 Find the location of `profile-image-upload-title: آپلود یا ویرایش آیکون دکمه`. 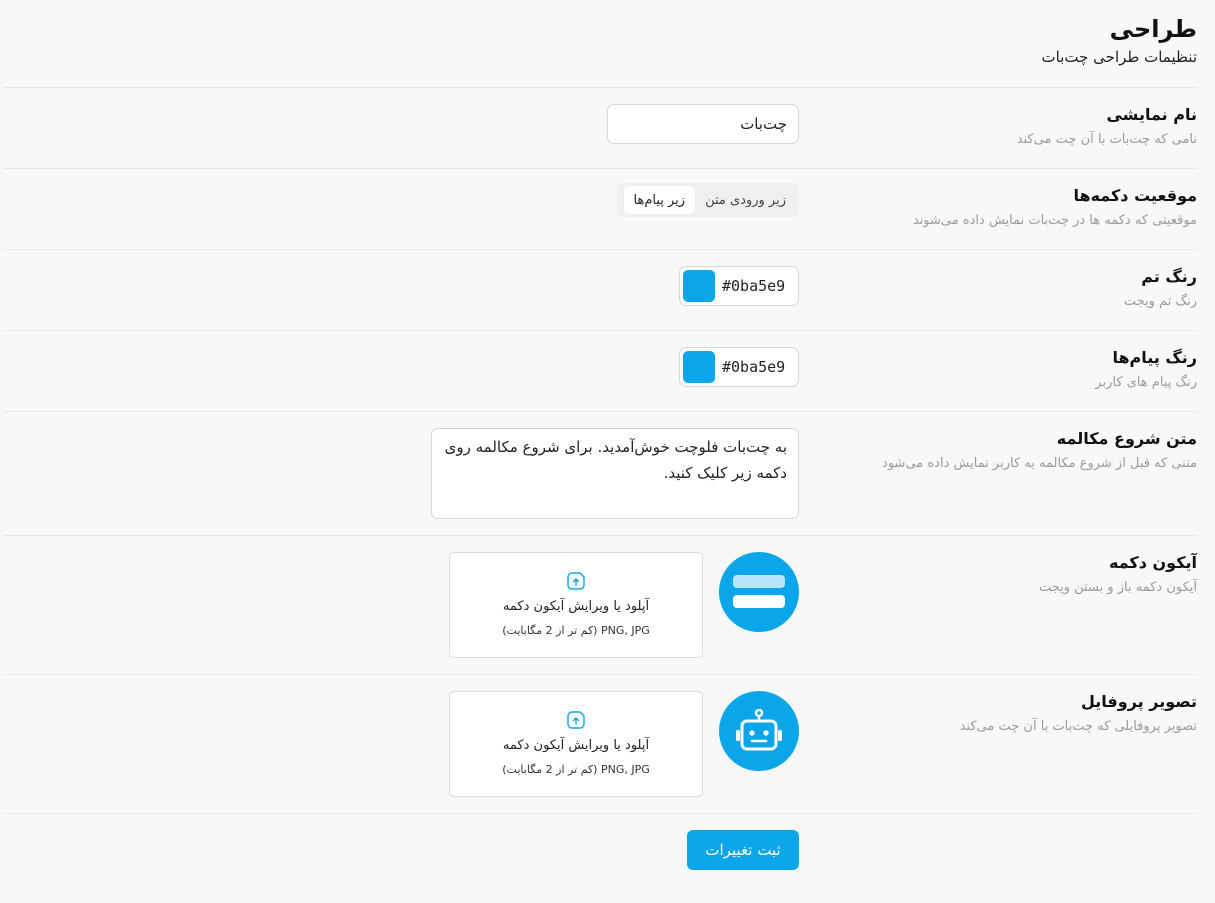

profile-image-upload-title: آپلود یا ویرایش آیکون دکمه is located at coordinates (576, 745).